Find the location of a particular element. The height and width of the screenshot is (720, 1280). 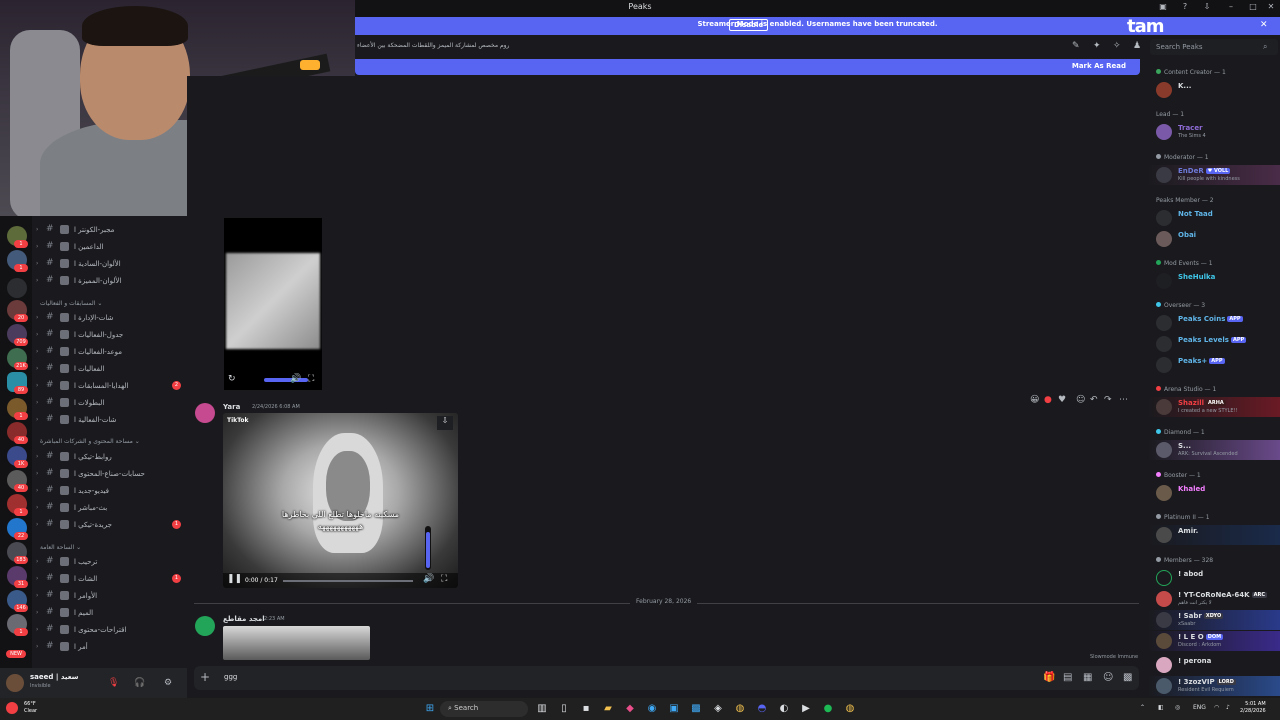

taskbar-search: ⌕ Search is located at coordinates (484, 709).